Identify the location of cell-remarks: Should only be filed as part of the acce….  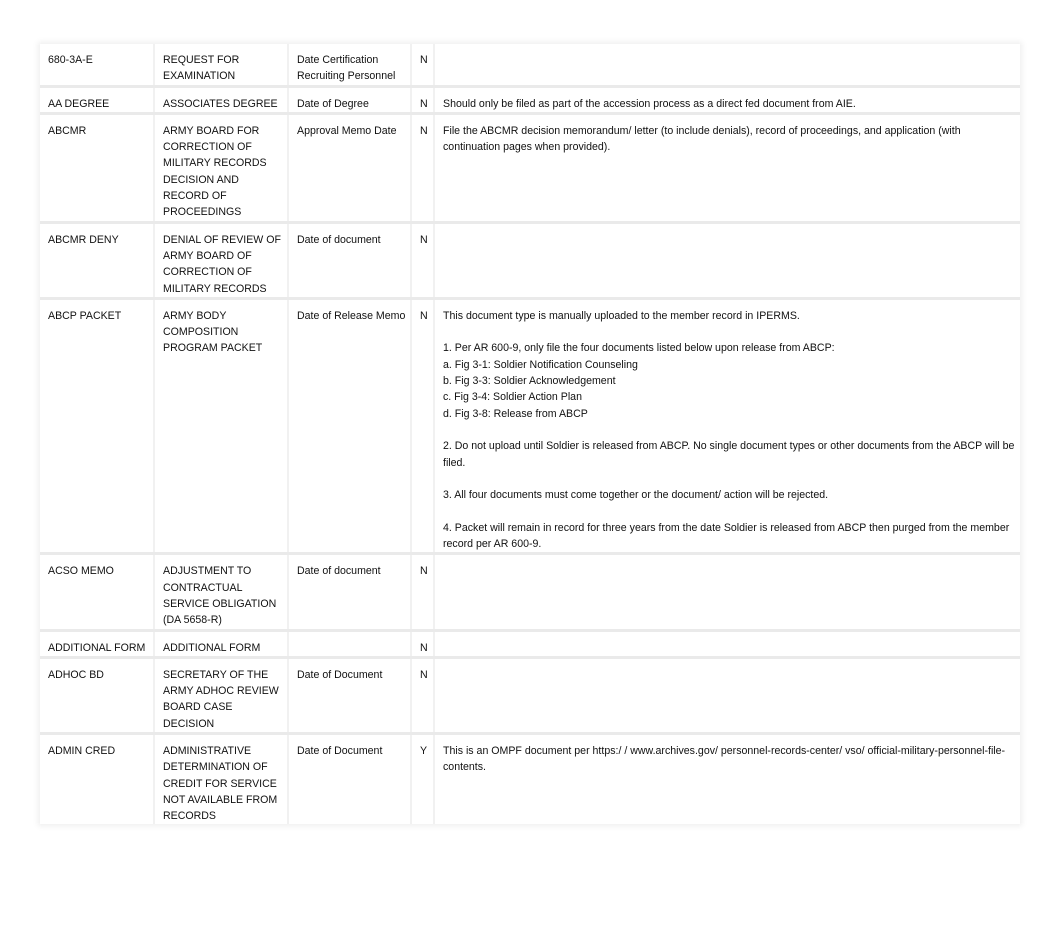
(727, 99).